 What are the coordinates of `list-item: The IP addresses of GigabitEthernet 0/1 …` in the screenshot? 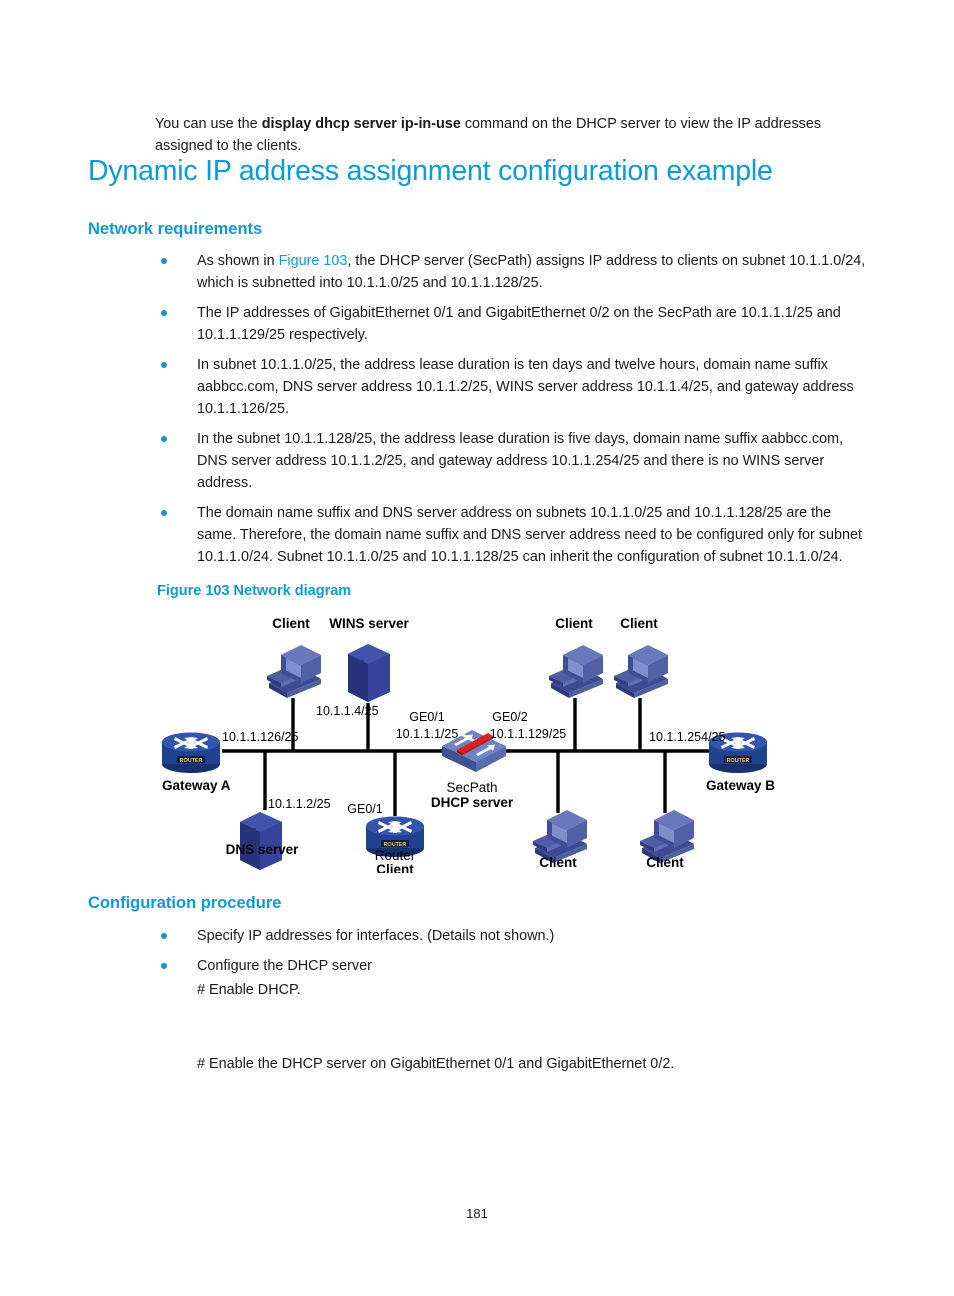 It's located at (509, 324).